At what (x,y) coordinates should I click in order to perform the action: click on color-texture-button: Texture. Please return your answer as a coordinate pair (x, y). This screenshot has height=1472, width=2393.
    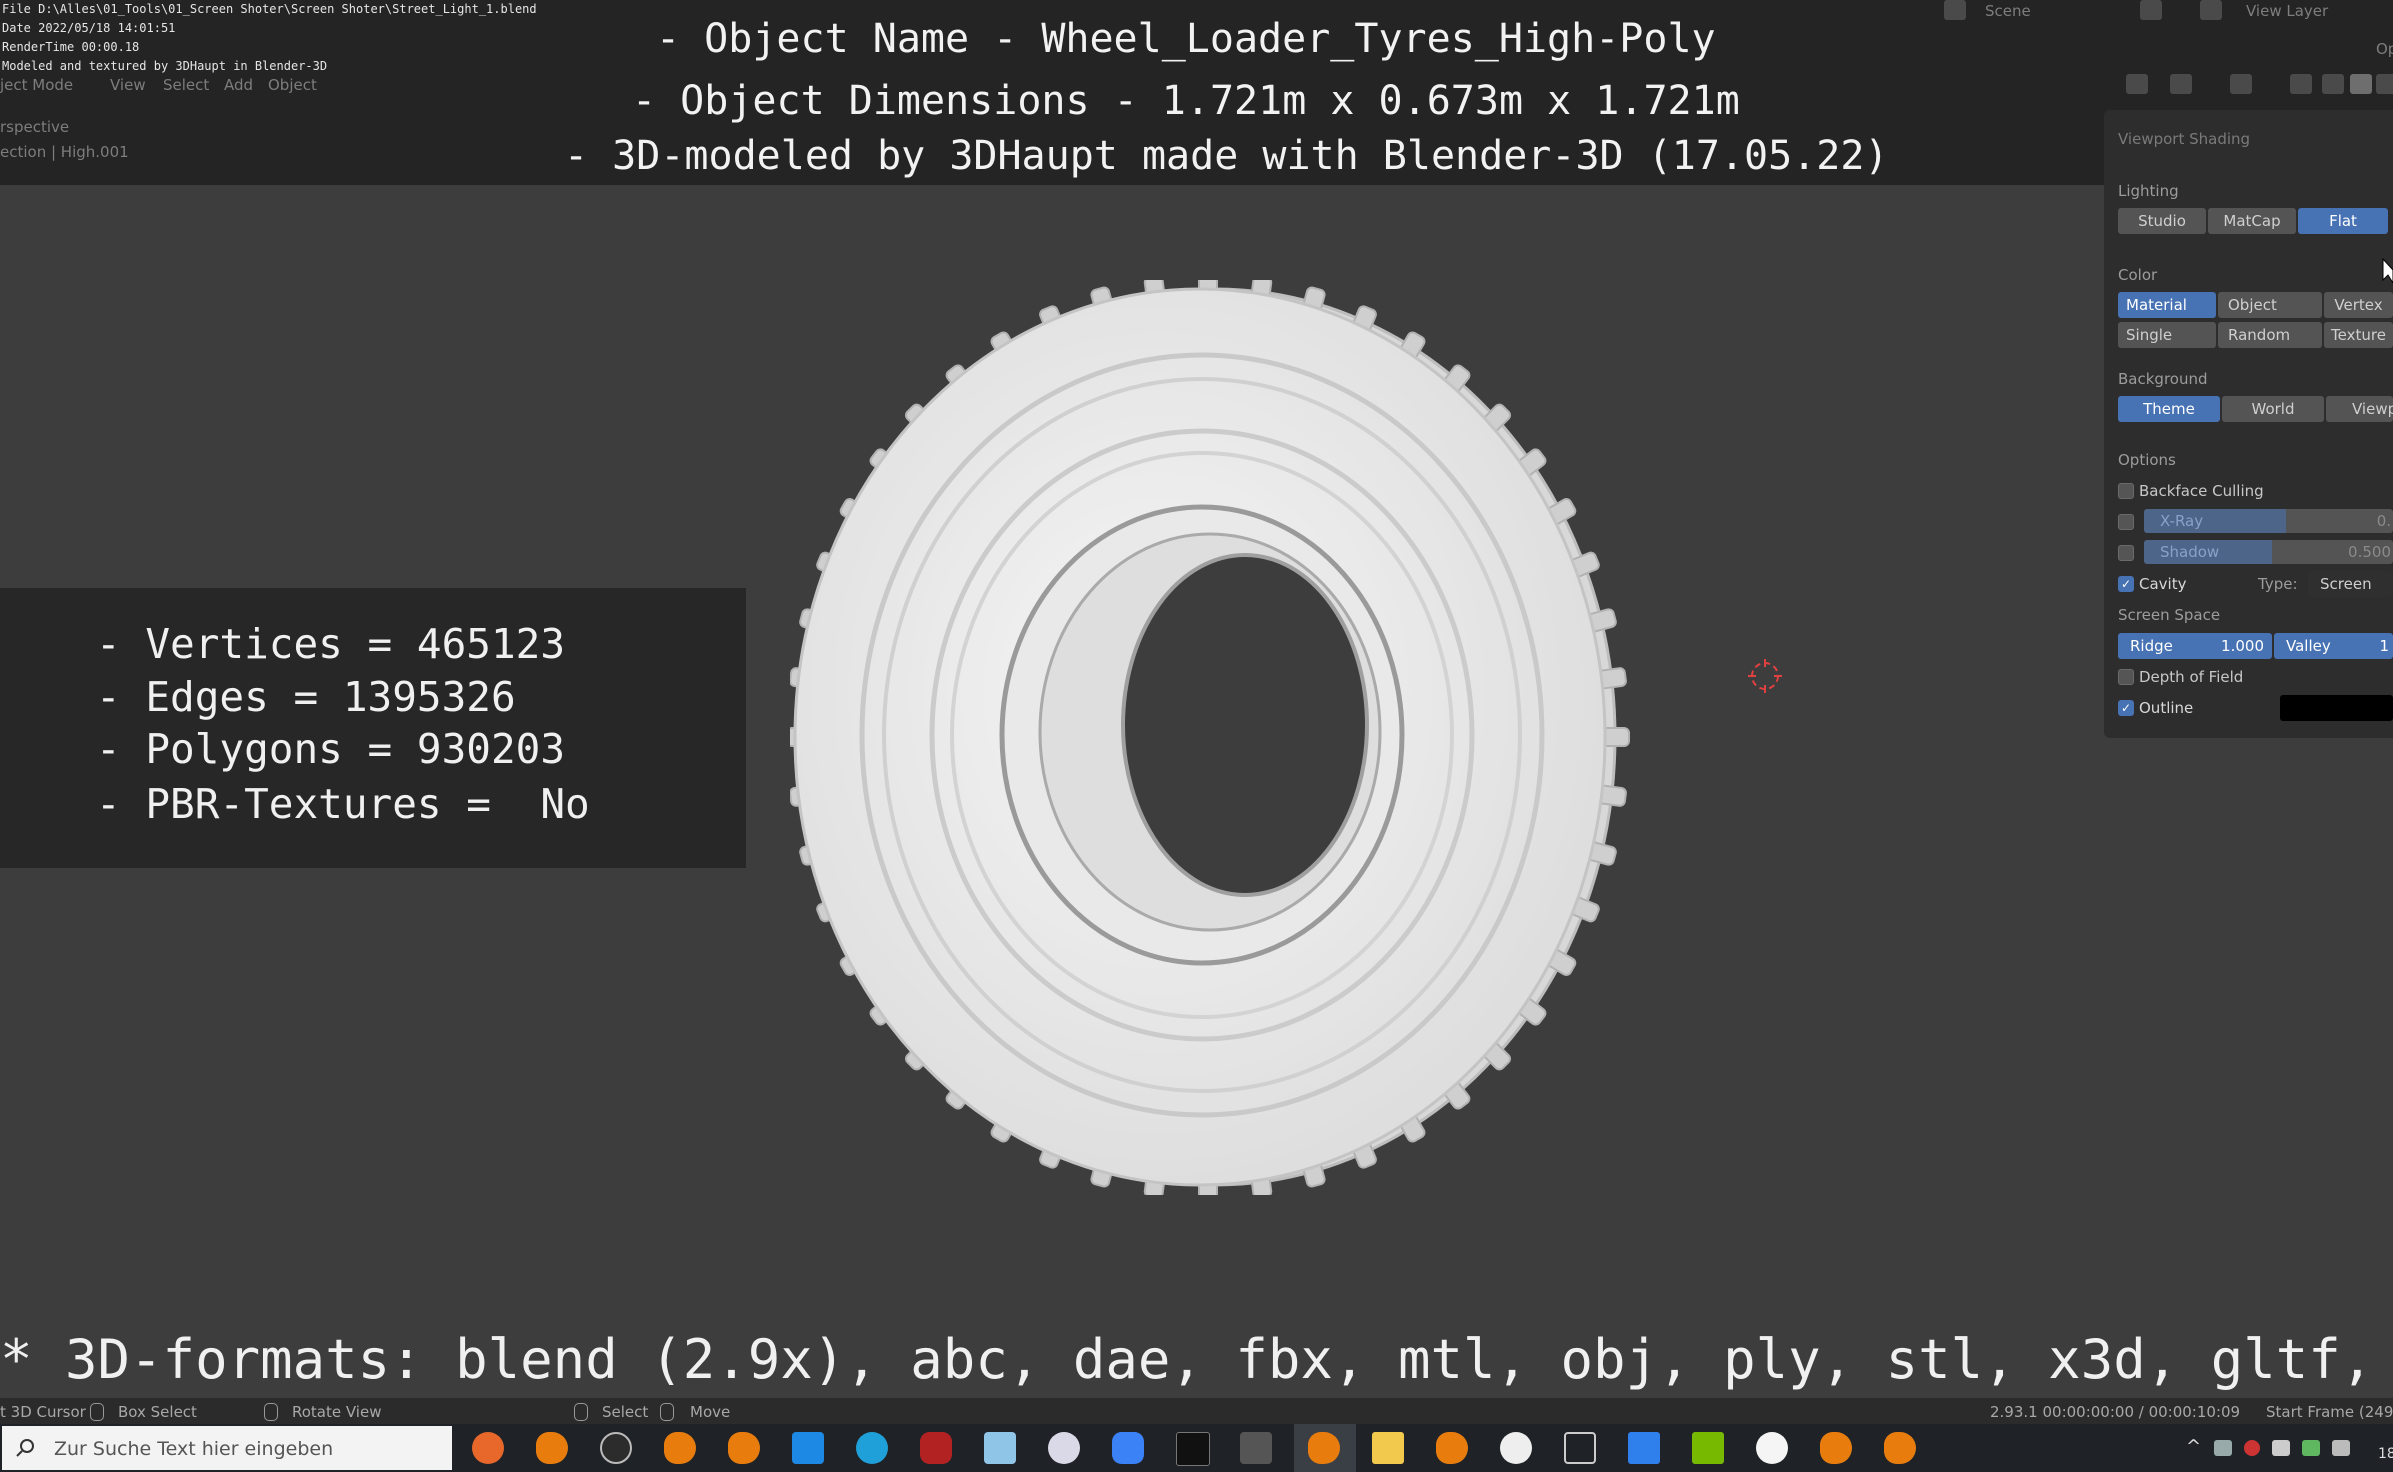
    Looking at the image, I should click on (2358, 335).